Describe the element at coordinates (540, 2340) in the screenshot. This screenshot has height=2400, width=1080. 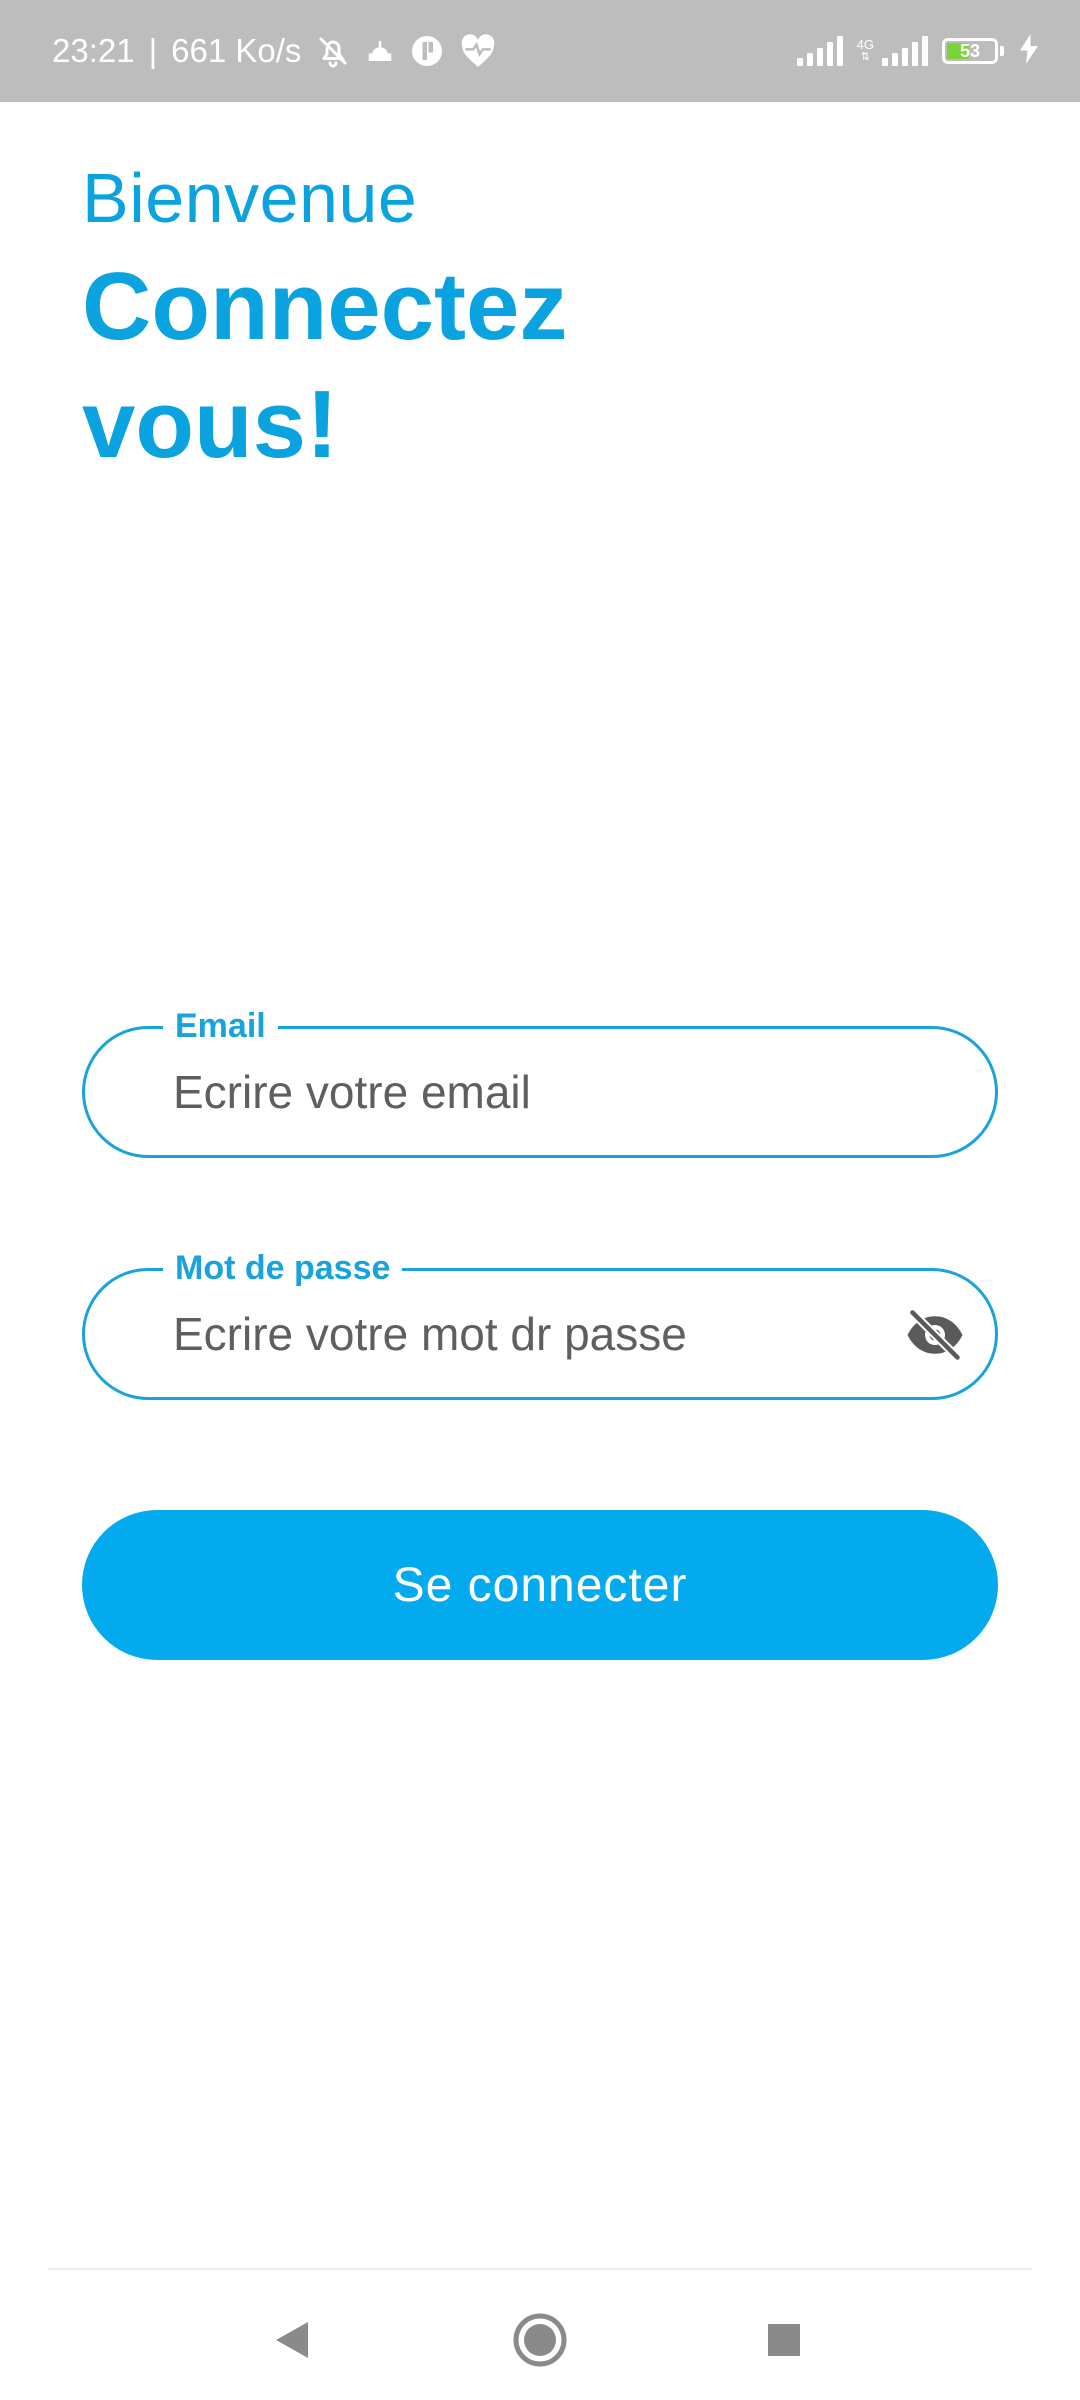
I see `home-icon` at that location.